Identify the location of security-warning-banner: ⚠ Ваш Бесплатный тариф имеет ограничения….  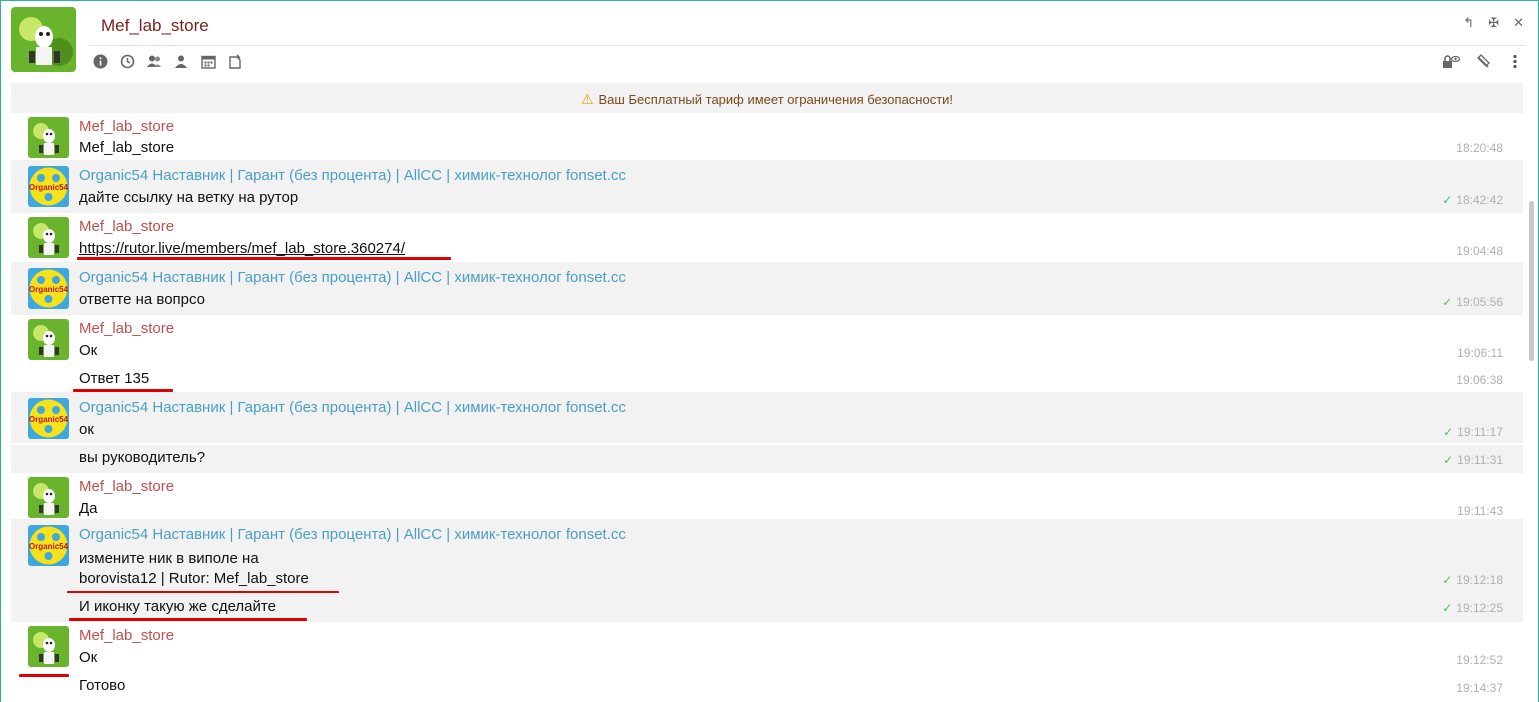
(767, 99).